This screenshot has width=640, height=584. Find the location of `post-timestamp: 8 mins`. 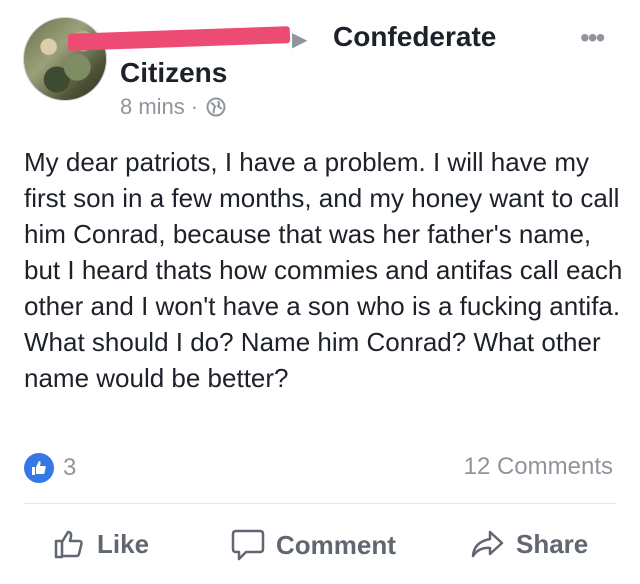

post-timestamp: 8 mins is located at coordinates (152, 107).